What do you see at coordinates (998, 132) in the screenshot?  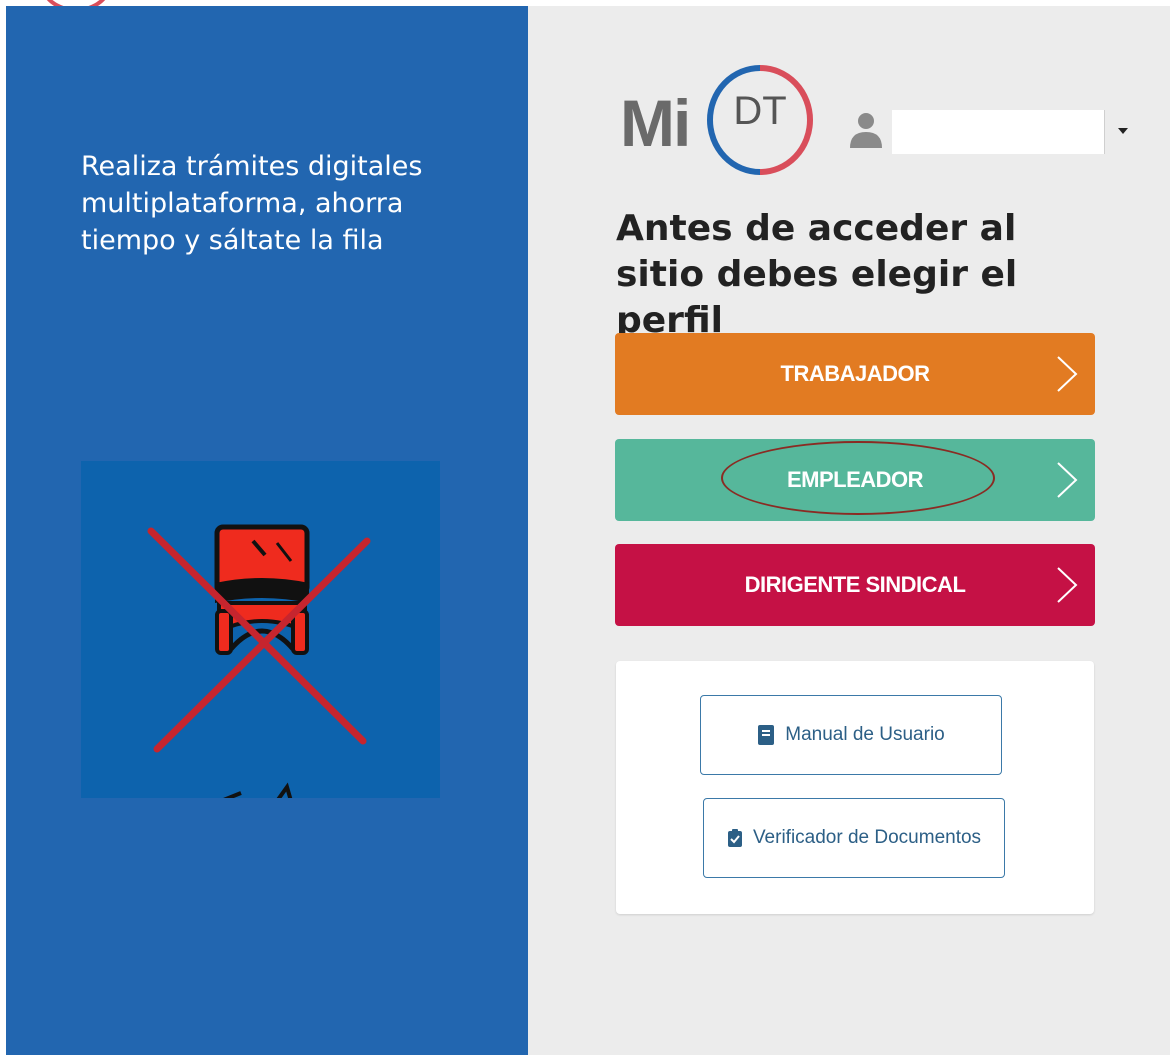 I see `user-select` at bounding box center [998, 132].